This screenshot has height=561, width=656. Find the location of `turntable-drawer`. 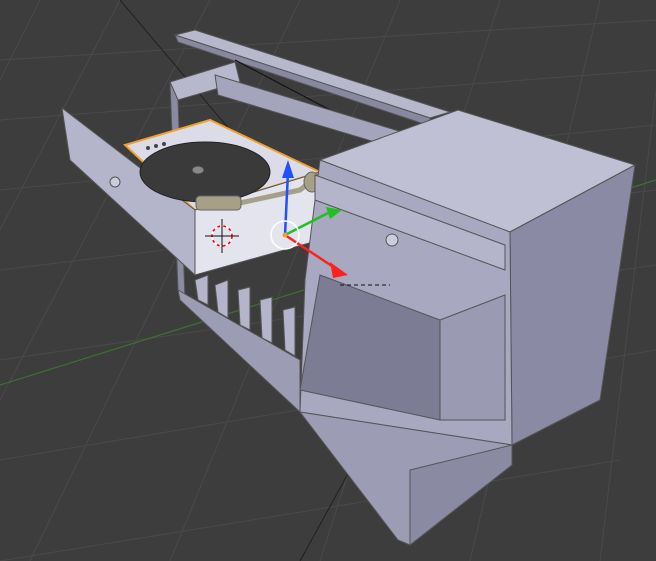

turntable-drawer is located at coordinates (192, 191).